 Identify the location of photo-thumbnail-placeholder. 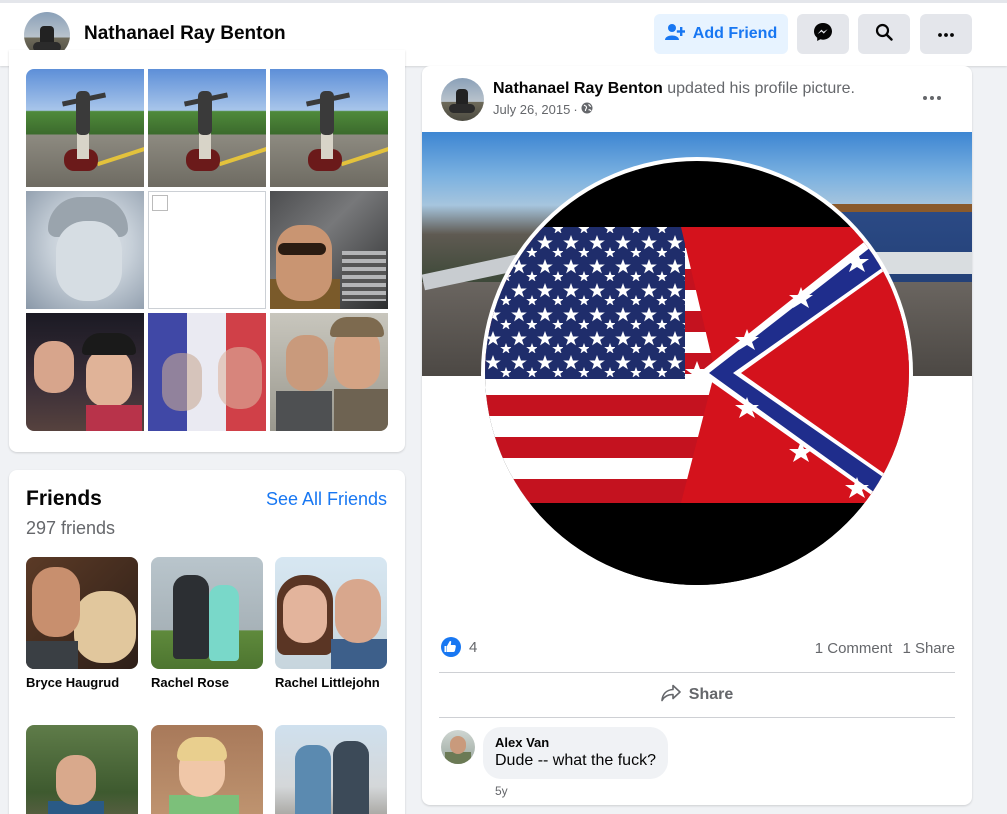
(207, 250).